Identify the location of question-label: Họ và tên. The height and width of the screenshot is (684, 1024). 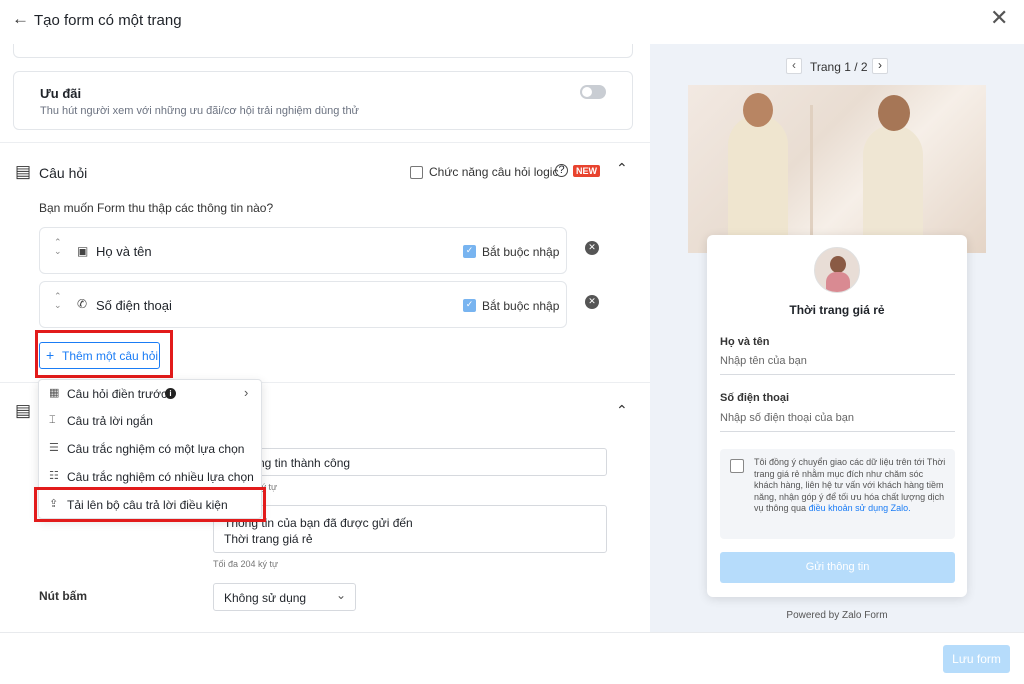
(124, 251).